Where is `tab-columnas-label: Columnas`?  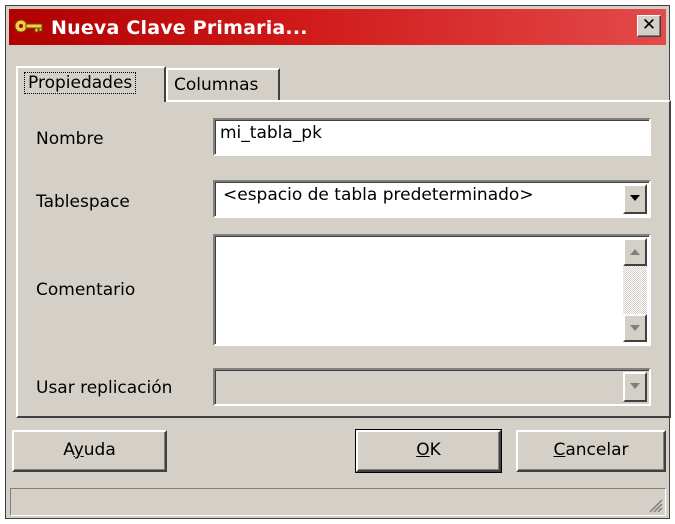 tab-columnas-label: Columnas is located at coordinates (216, 85).